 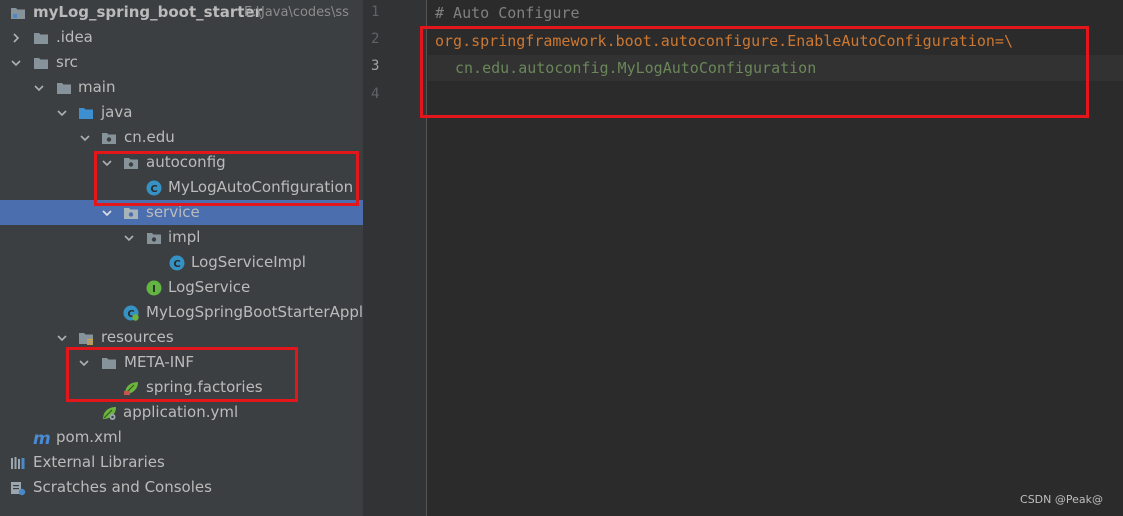 What do you see at coordinates (86, 113) in the screenshot?
I see `source-folder-icon` at bounding box center [86, 113].